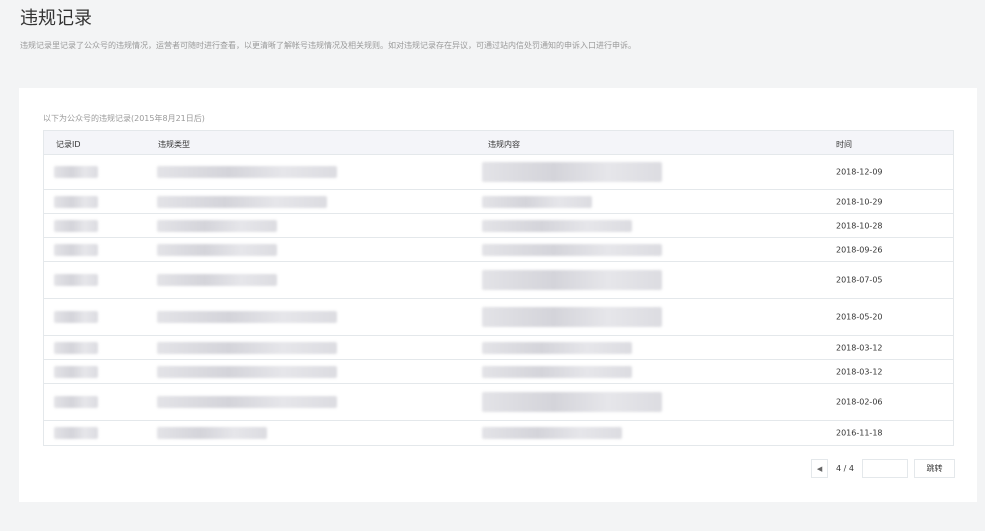 This screenshot has height=531, width=985. I want to click on table-row: 2018-05-20, so click(498, 317).